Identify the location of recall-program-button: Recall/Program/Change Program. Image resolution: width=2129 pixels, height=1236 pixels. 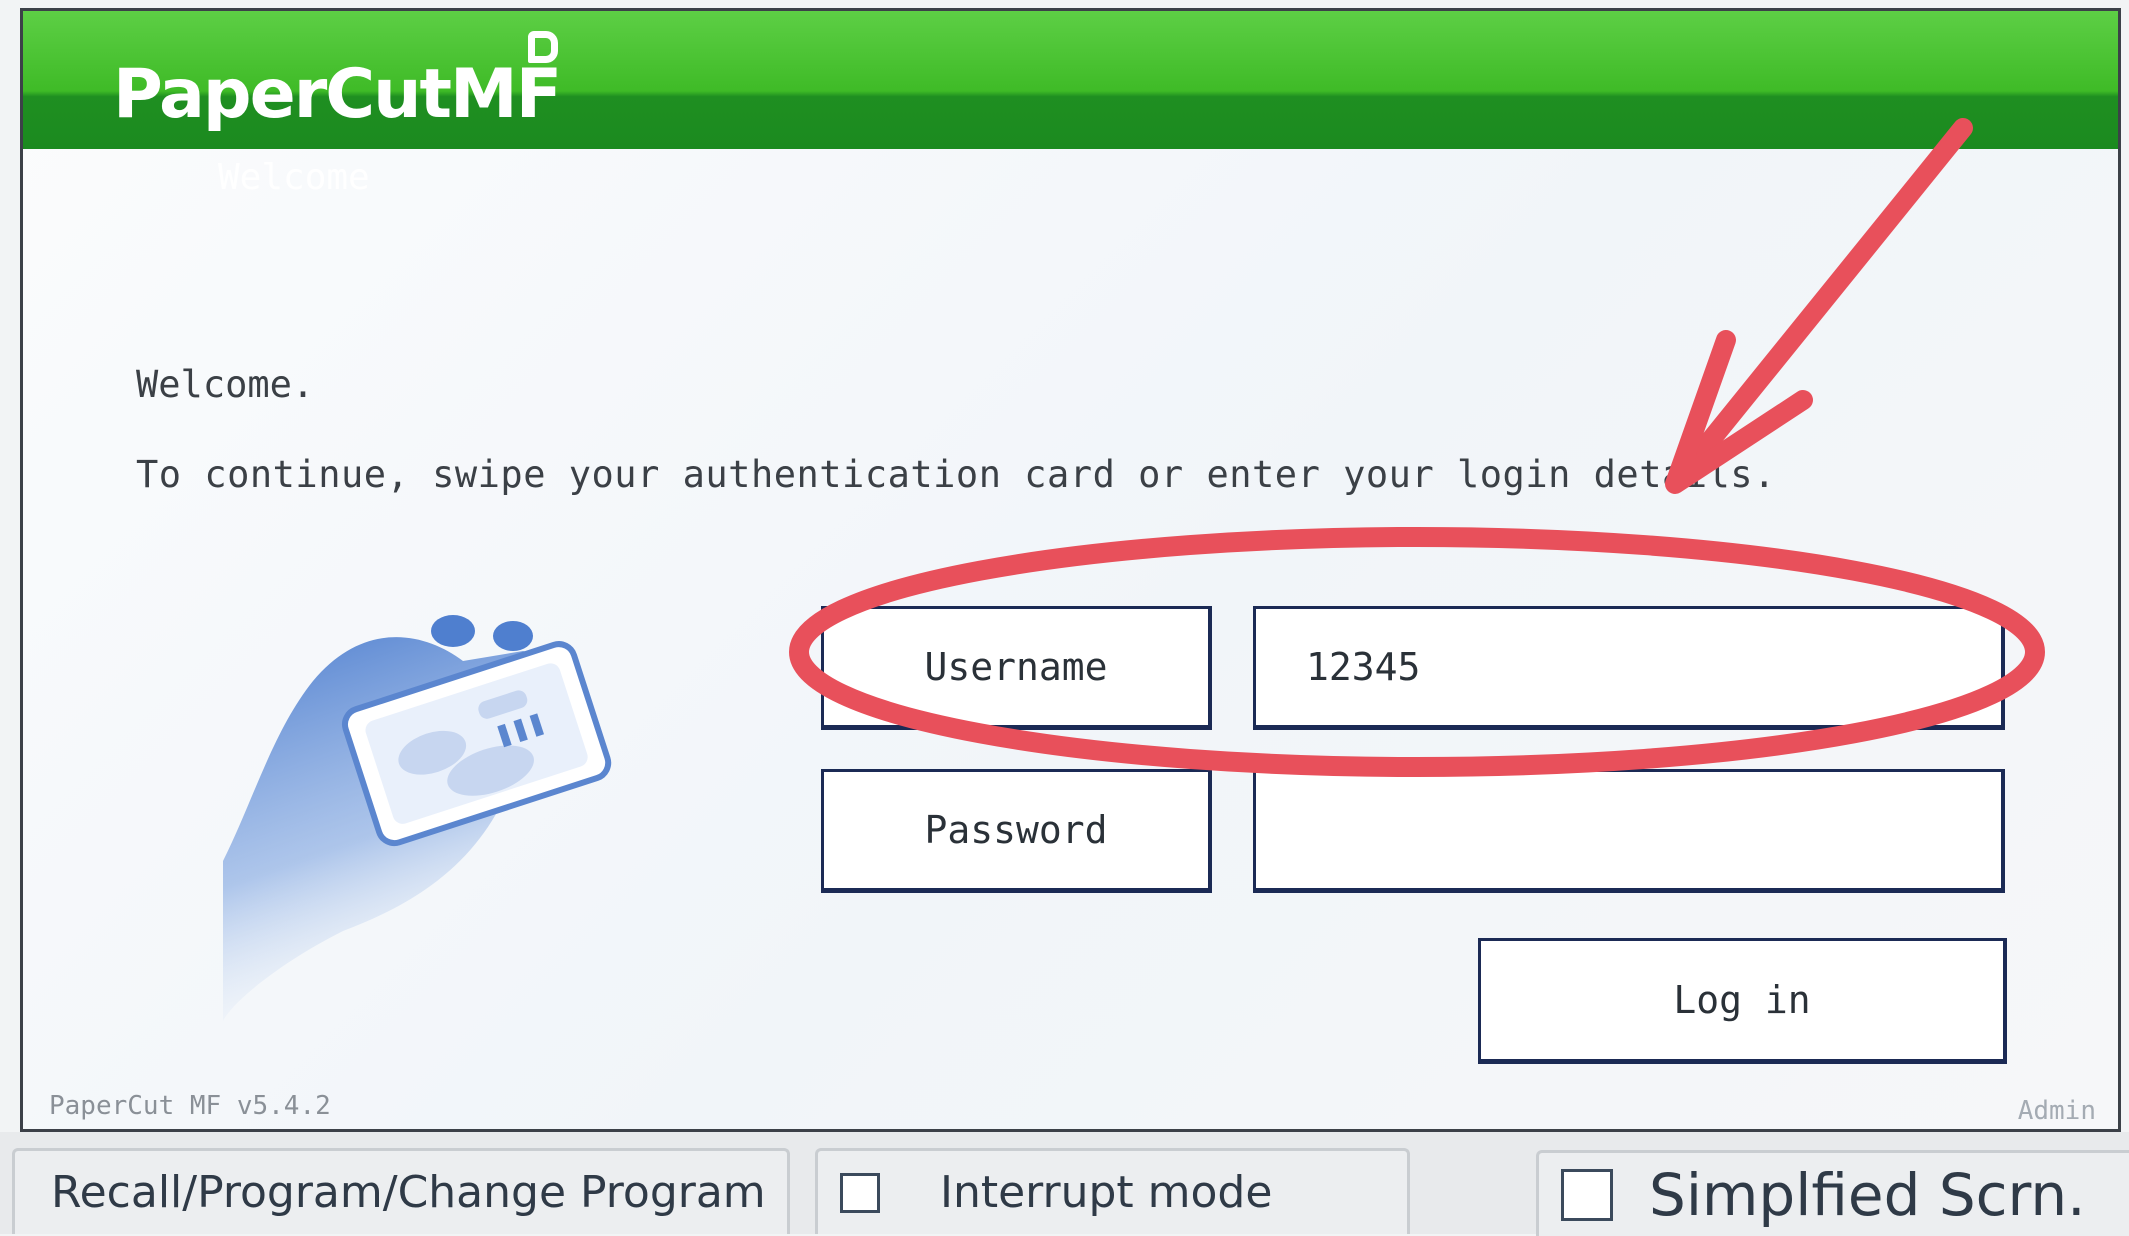
(401, 1191).